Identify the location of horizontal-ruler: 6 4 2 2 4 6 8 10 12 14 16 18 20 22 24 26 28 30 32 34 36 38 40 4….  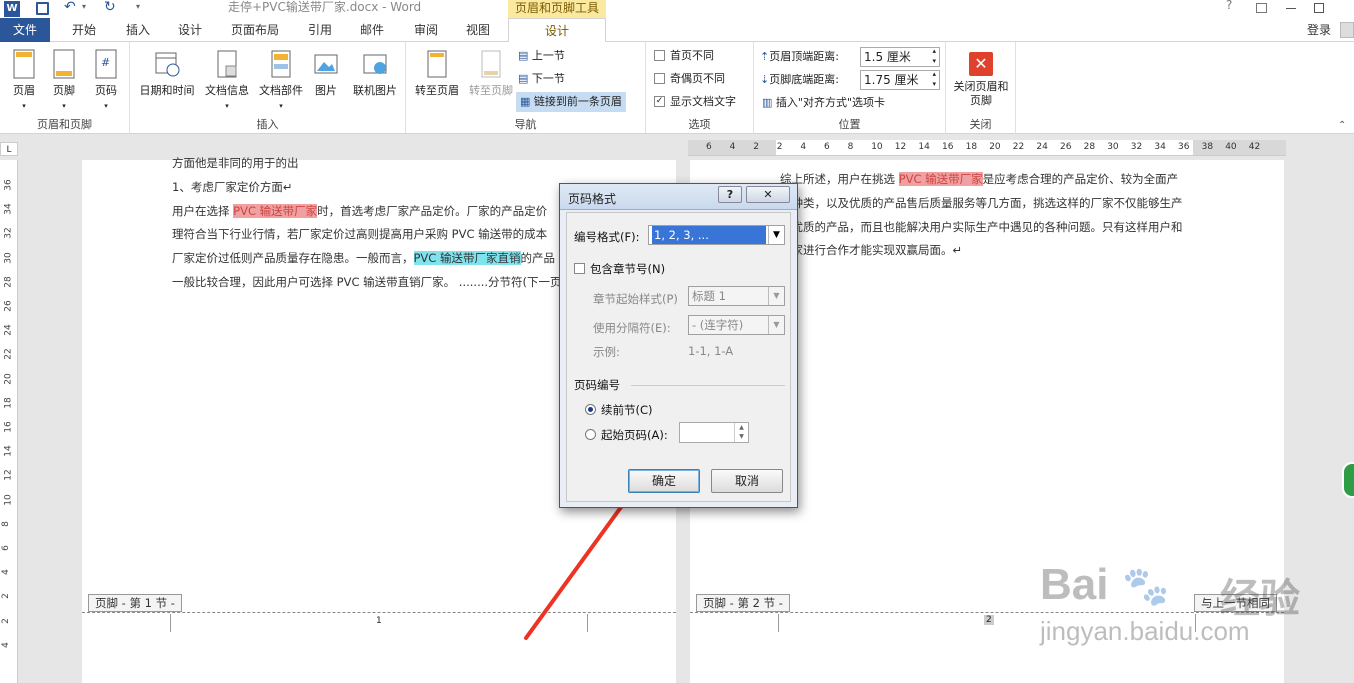
(987, 148).